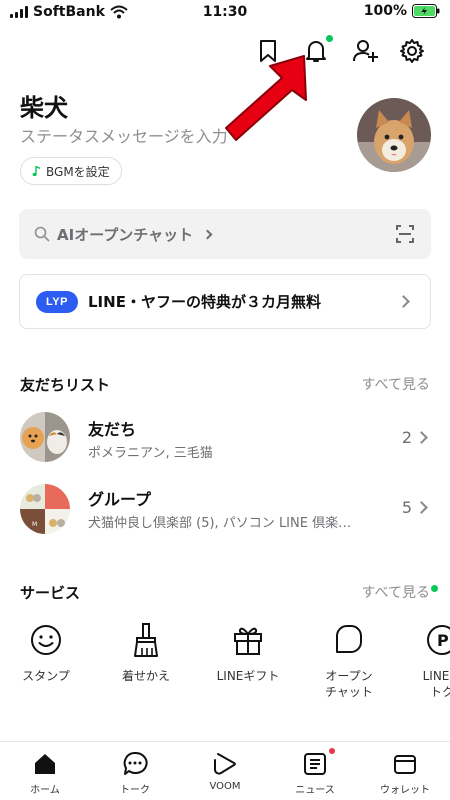  I want to click on tab-label: ニュース, so click(315, 790).